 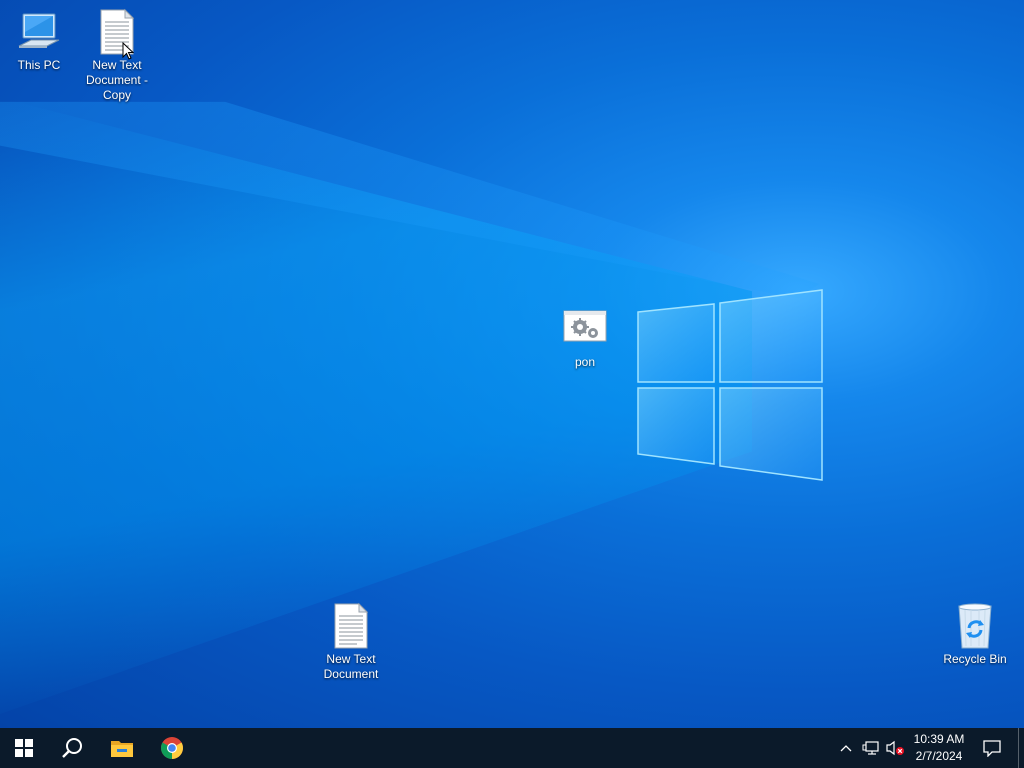 I want to click on search-icon, so click(x=72, y=748).